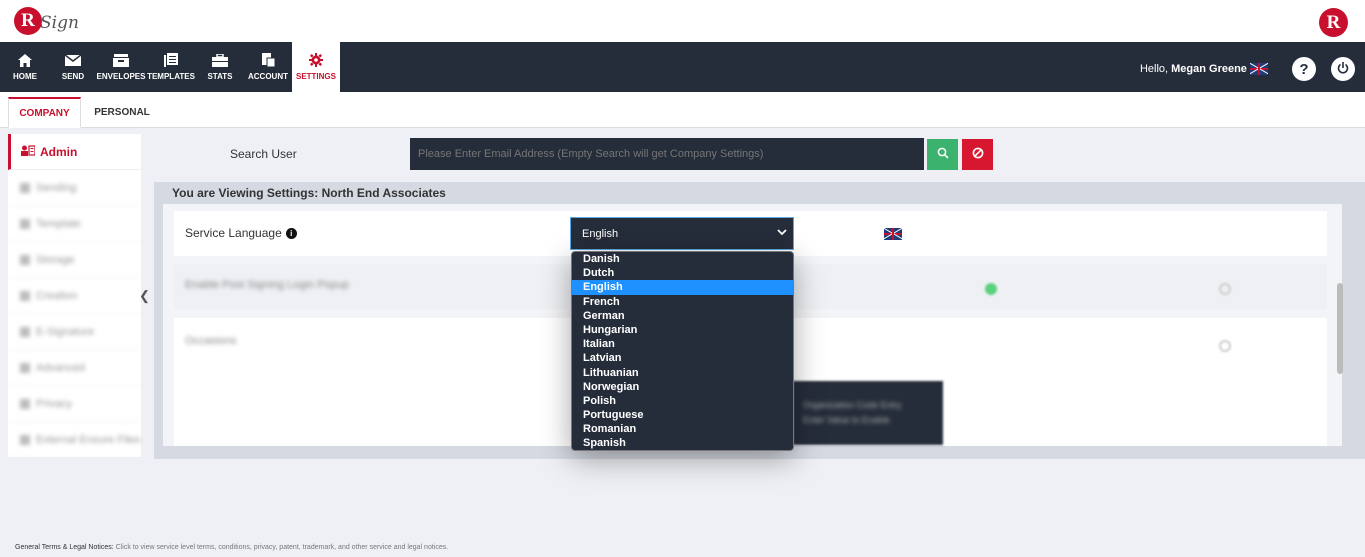  I want to click on language-option-portuguese: Portuguese, so click(682, 415).